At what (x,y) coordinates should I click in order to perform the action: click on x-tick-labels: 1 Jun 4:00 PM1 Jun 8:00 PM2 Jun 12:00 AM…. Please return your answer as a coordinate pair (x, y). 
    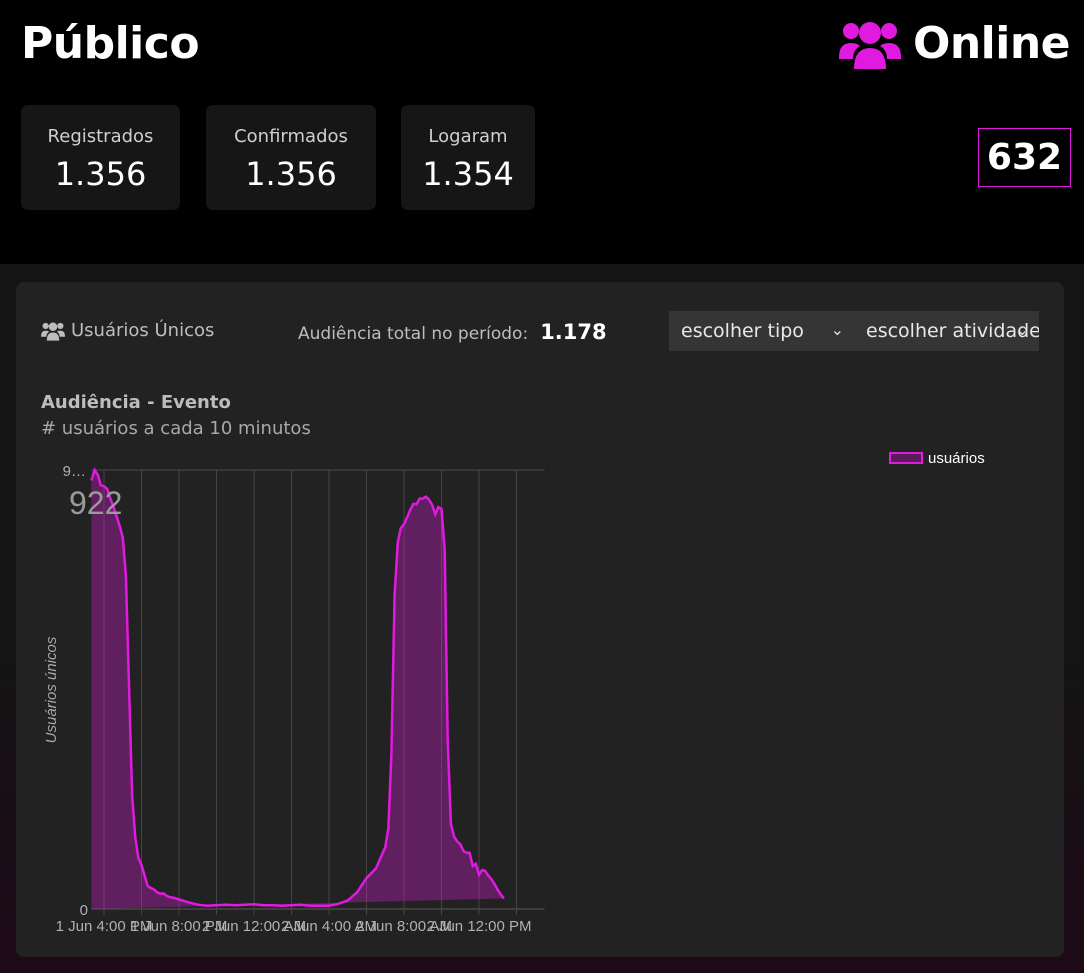
    Looking at the image, I should click on (294, 926).